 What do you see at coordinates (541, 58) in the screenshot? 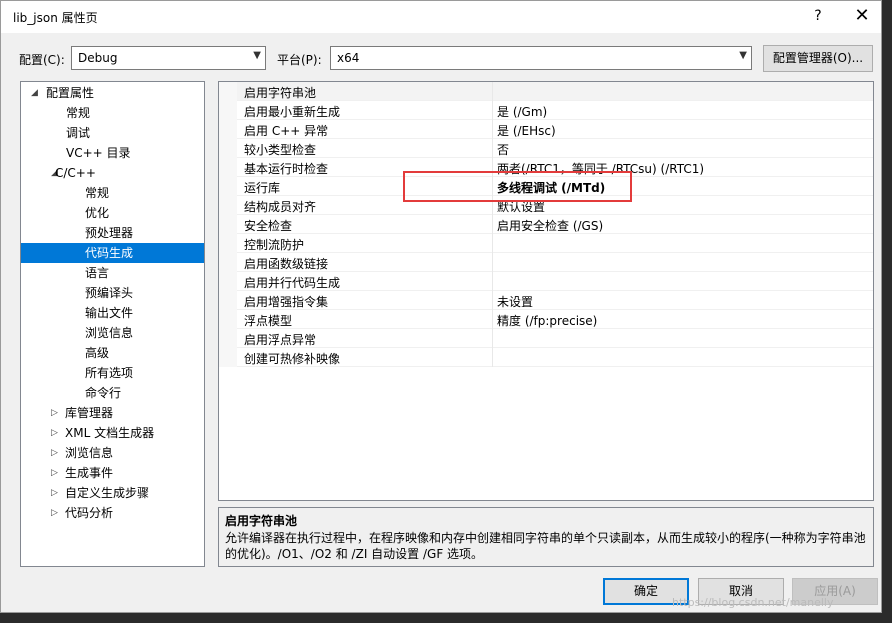
I see `platform-dropdown: x64 ▼` at bounding box center [541, 58].